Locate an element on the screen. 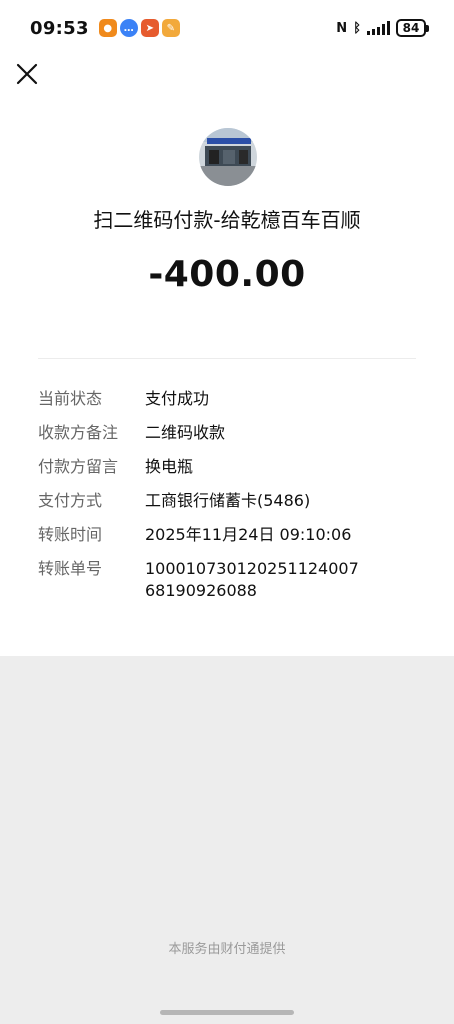 Image resolution: width=454 pixels, height=1024 pixels. merchant-storefront-image is located at coordinates (228, 157).